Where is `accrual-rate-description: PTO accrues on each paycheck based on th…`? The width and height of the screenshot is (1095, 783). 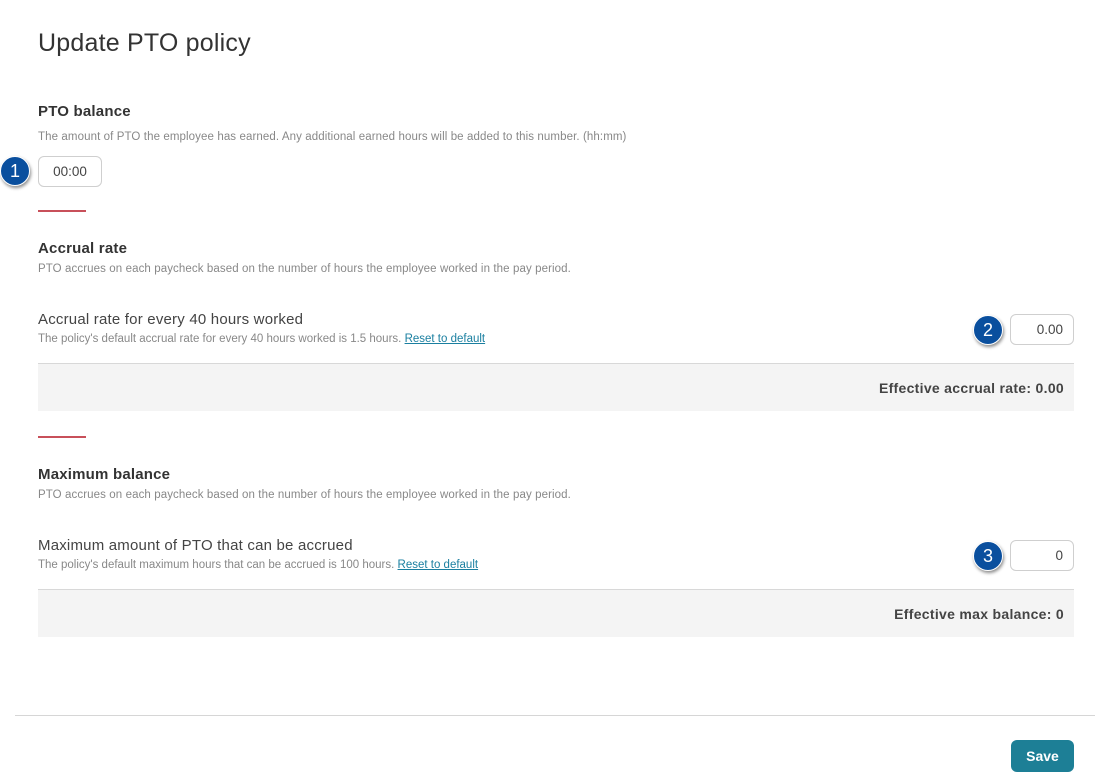 accrual-rate-description: PTO accrues on each paycheck based on th… is located at coordinates (304, 269).